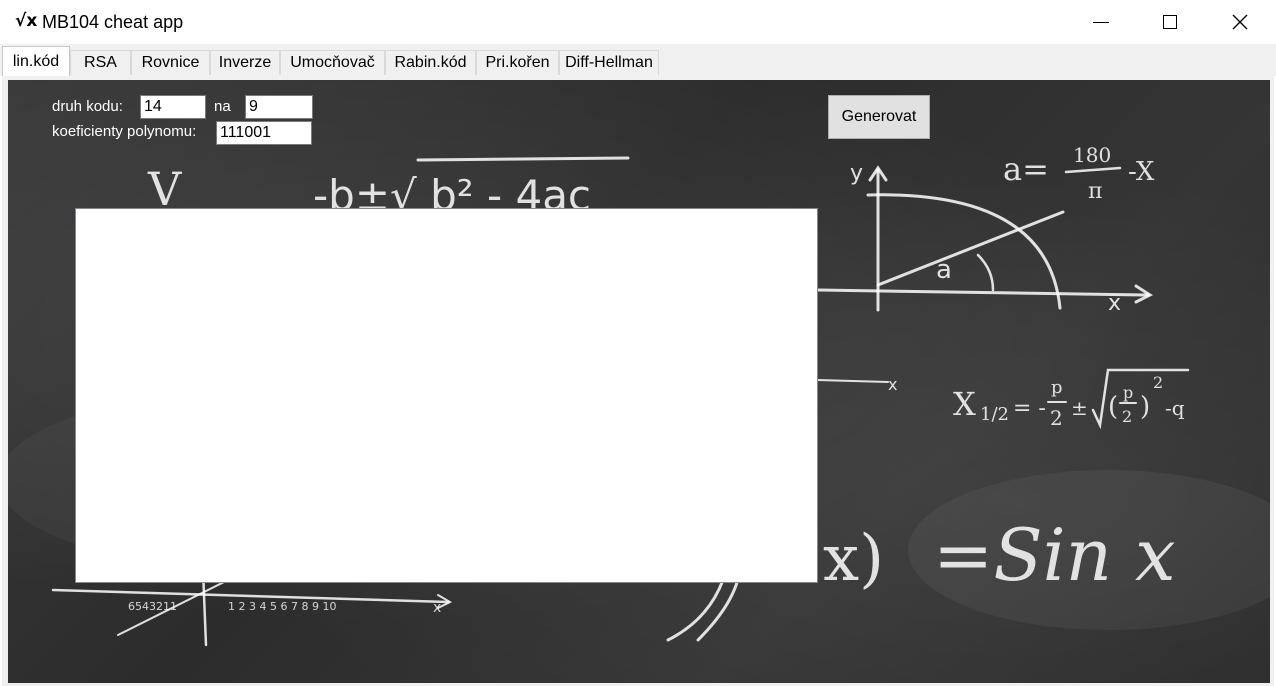 This screenshot has width=1276, height=686. I want to click on svg-text: -X, so click(1141, 172).